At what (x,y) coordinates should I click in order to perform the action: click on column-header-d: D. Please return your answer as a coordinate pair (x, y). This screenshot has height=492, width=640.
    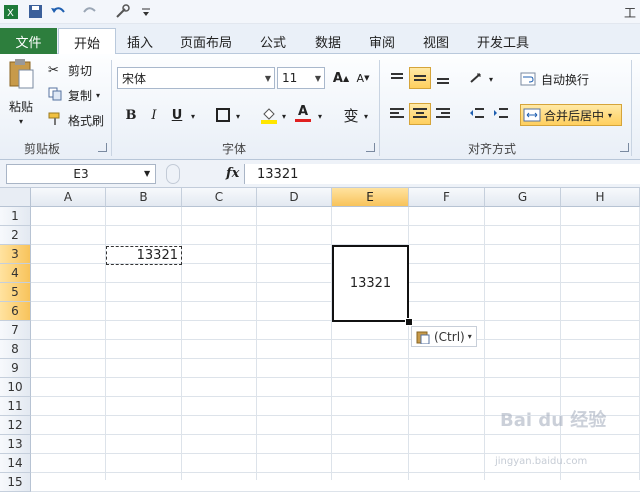
    Looking at the image, I should click on (294, 197).